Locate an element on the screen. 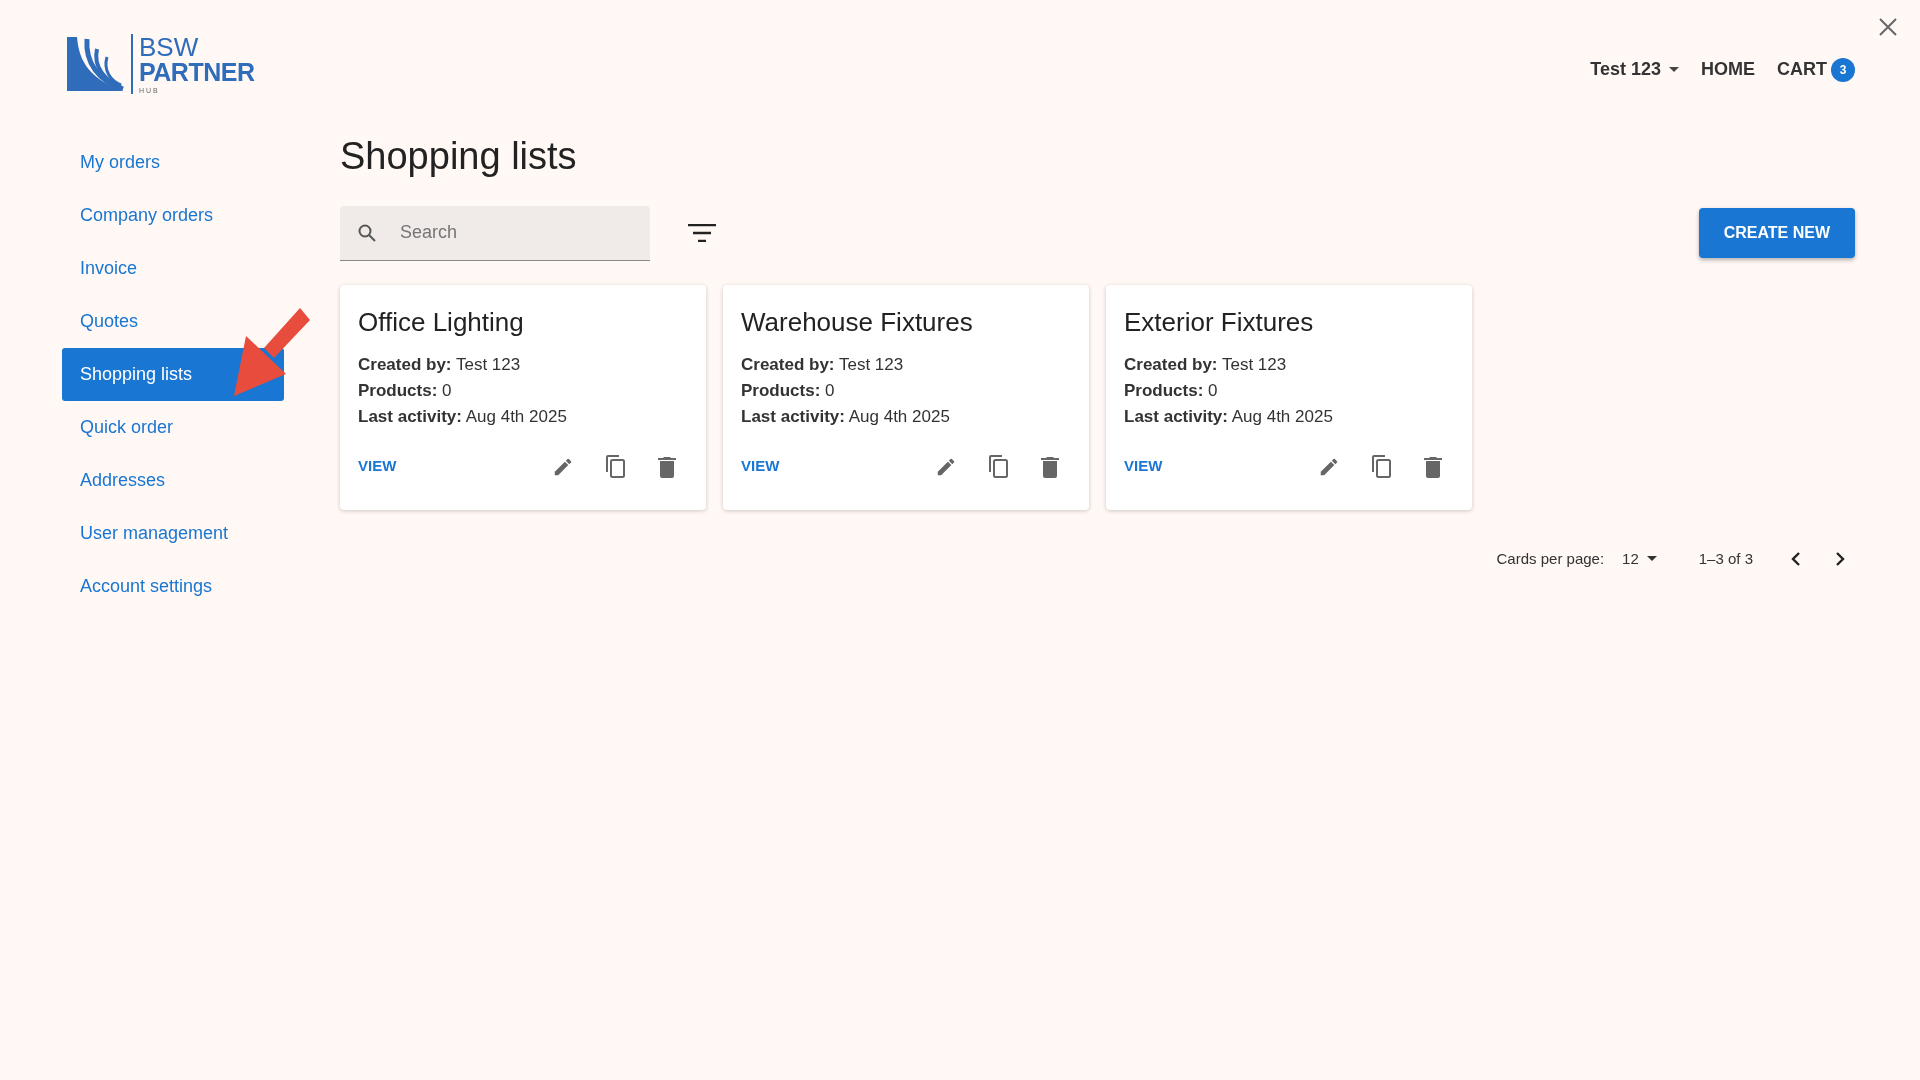 The height and width of the screenshot is (1080, 1920). nav-link: CART 3 is located at coordinates (1816, 69).